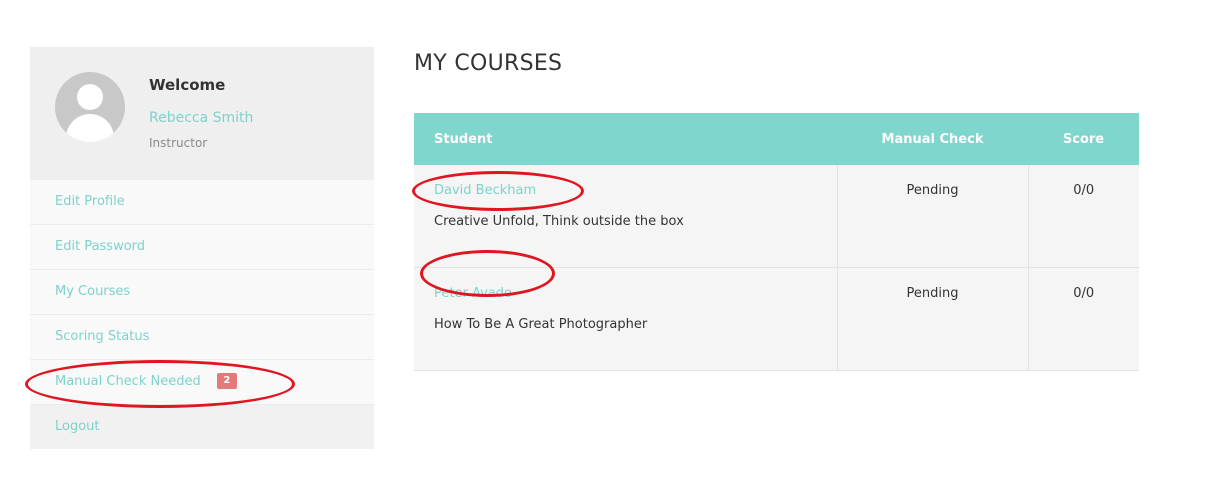  I want to click on user-avatar-icon, so click(90, 107).